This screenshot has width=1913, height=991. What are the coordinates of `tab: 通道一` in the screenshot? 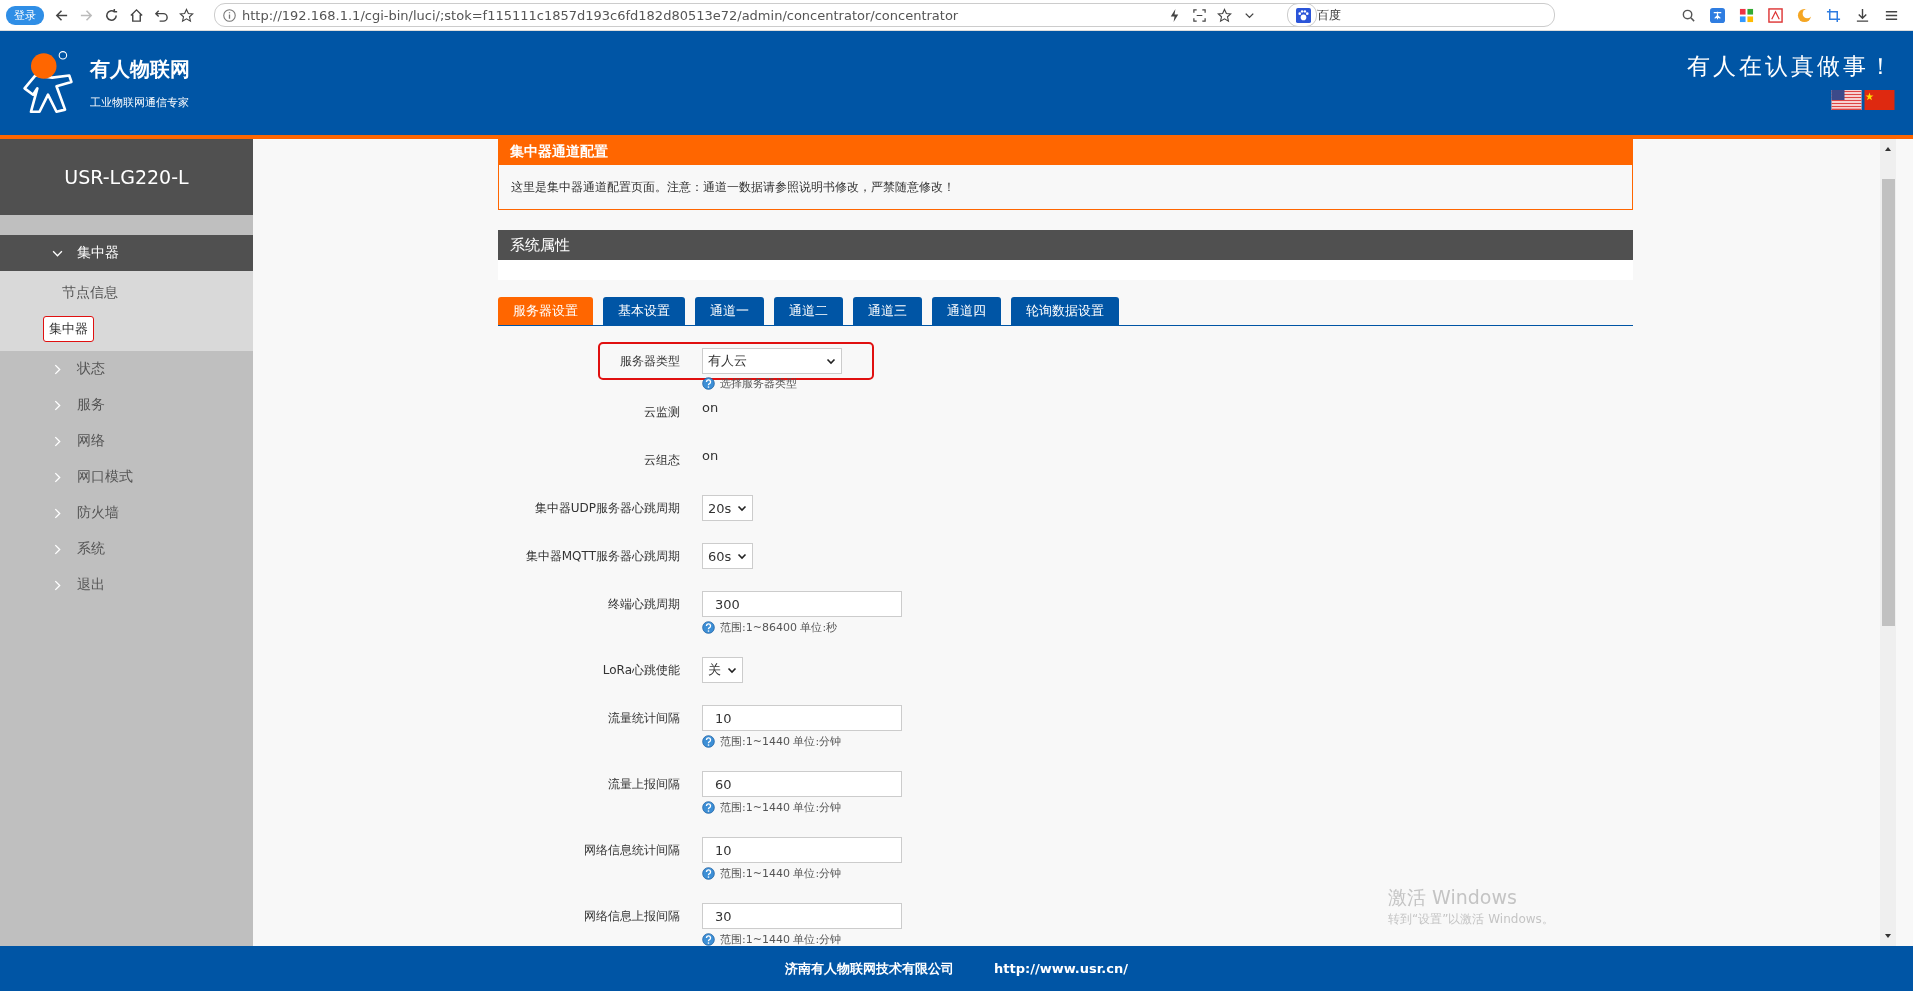 It's located at (729, 311).